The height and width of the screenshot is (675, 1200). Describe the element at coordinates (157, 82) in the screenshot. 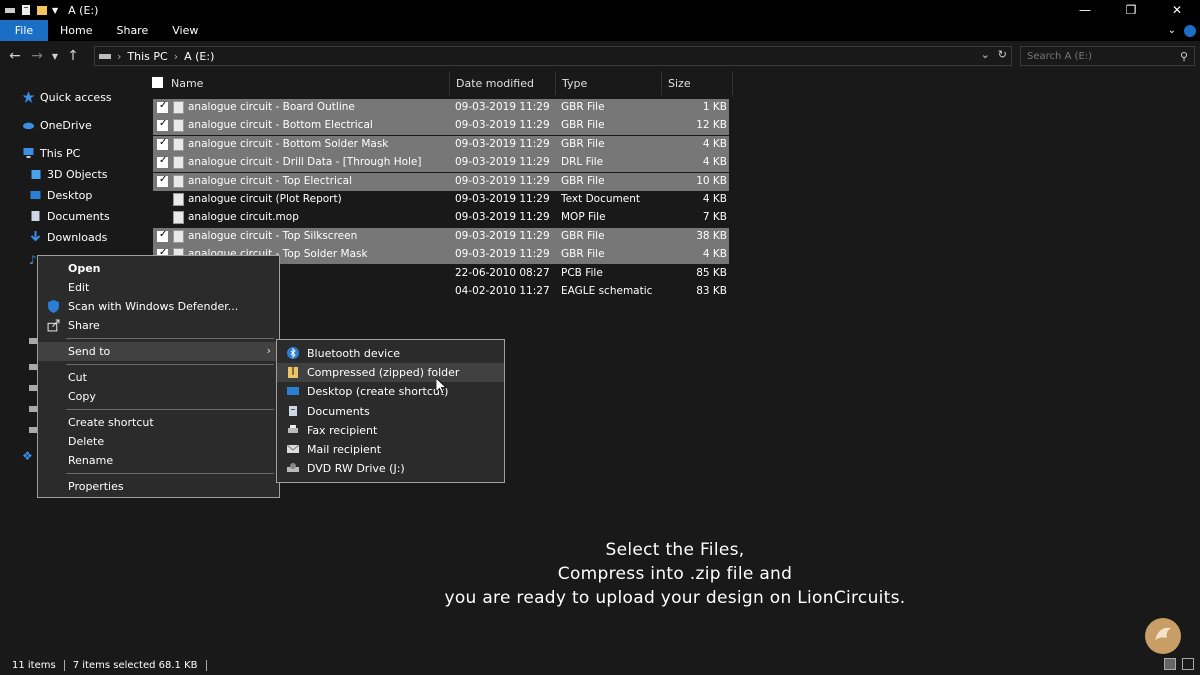

I see `select-all-checkbox` at that location.